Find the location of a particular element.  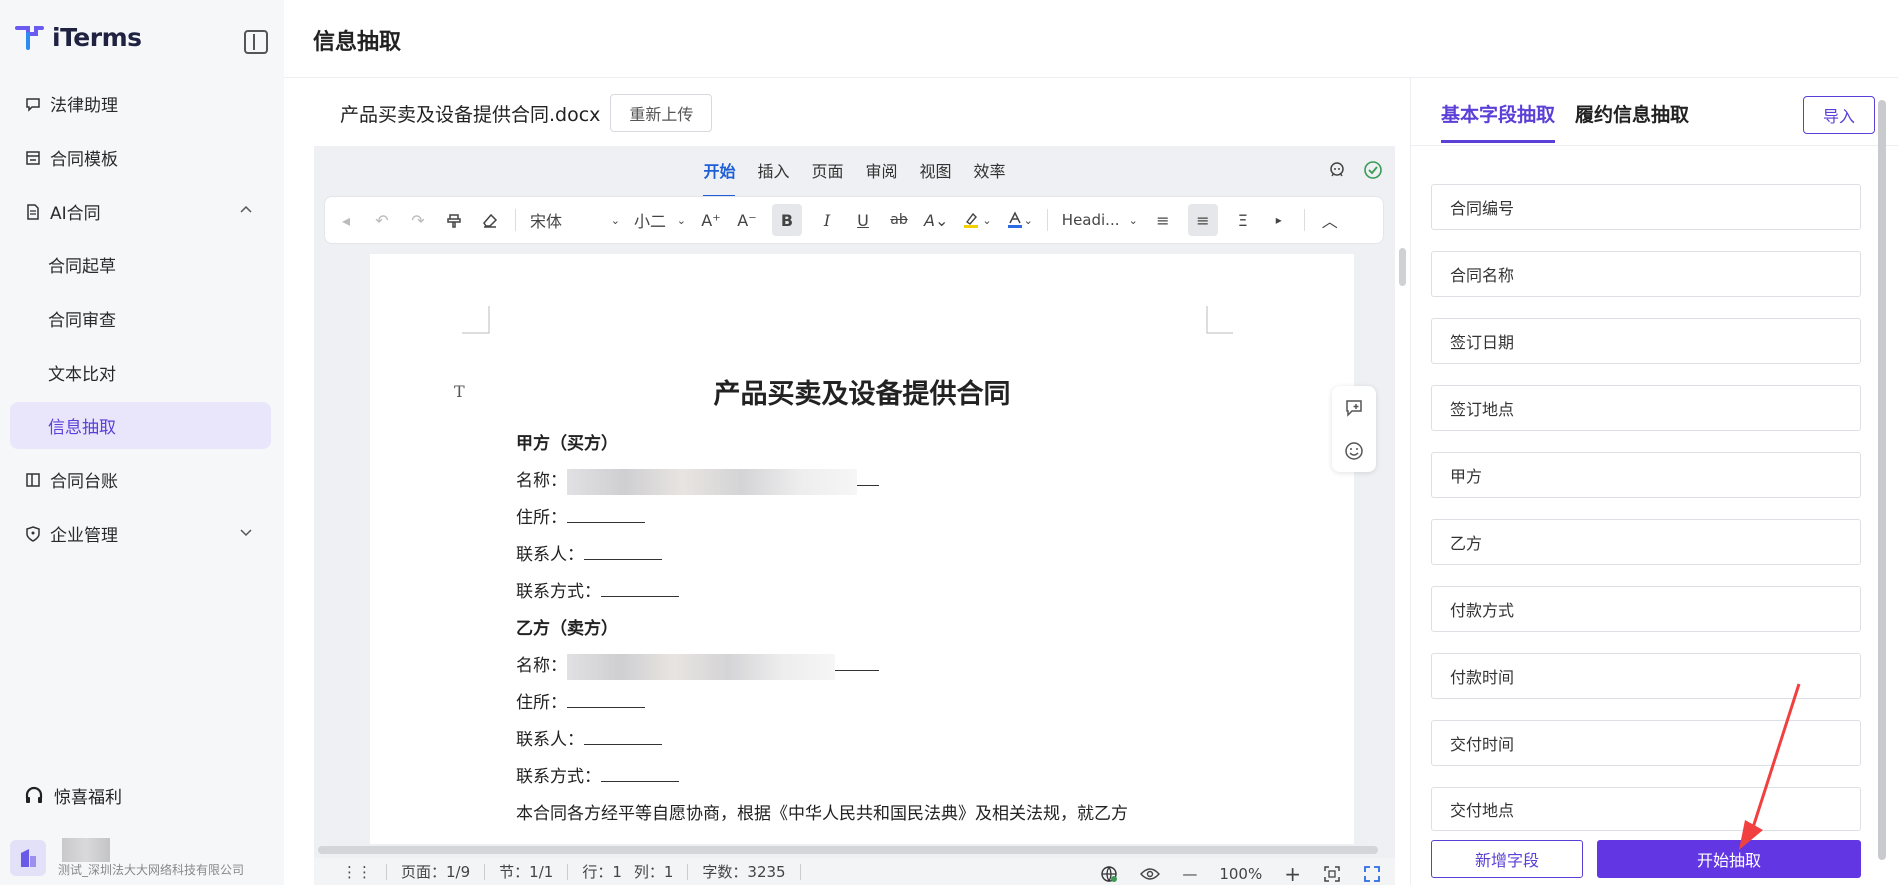

sidebar-item-templates: 合同模板 is located at coordinates (140, 157).